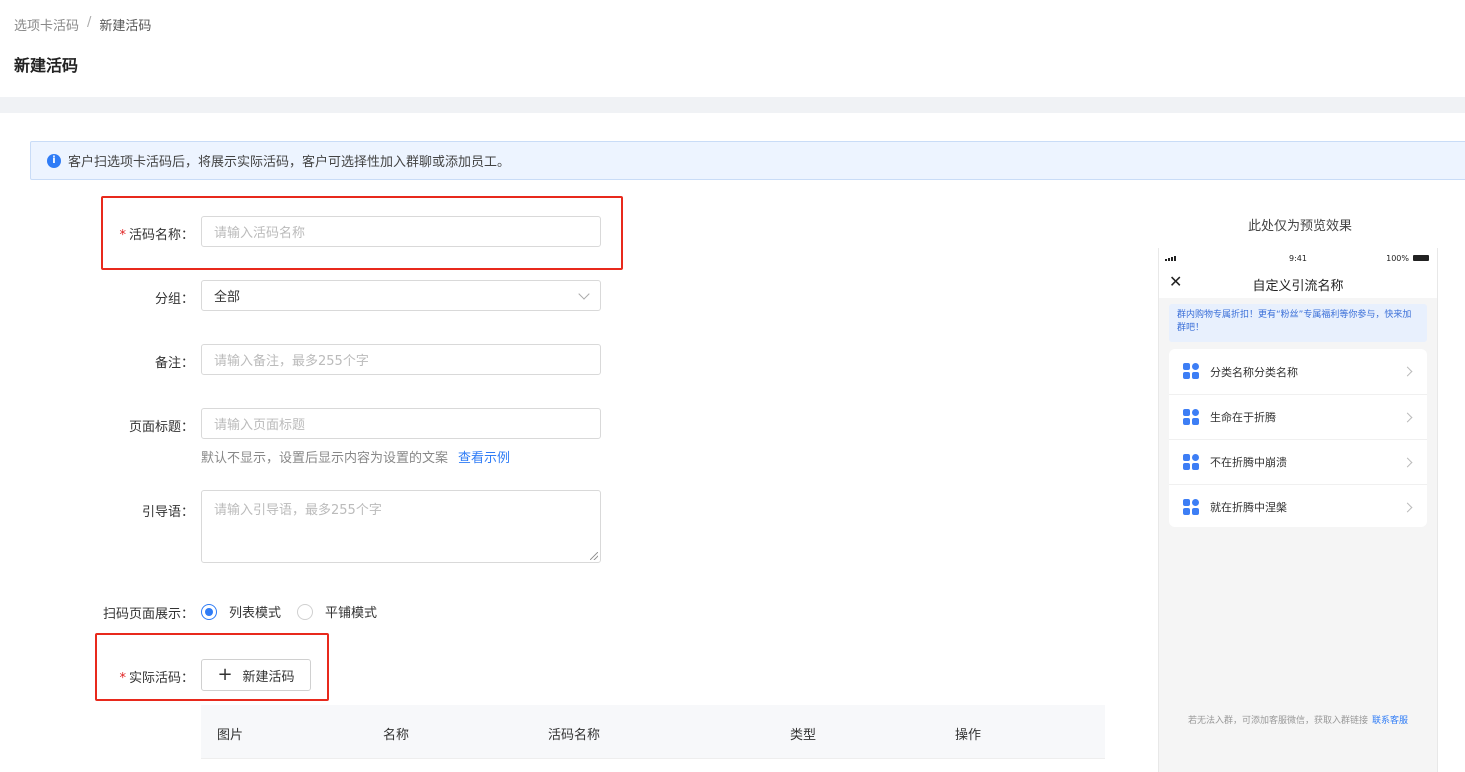 This screenshot has width=1465, height=772. Describe the element at coordinates (305, 611) in the screenshot. I see `radio-tile-mode` at that location.